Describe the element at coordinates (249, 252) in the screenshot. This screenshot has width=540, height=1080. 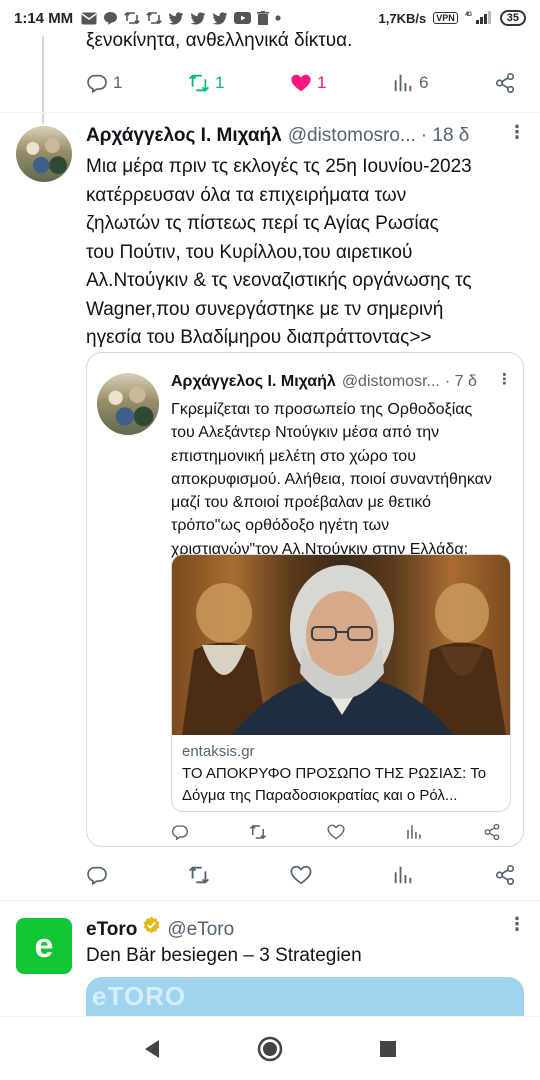
I see `tweet-text-line: του Πούτιν, του Κυρίλλου,του αιρετικού` at that location.